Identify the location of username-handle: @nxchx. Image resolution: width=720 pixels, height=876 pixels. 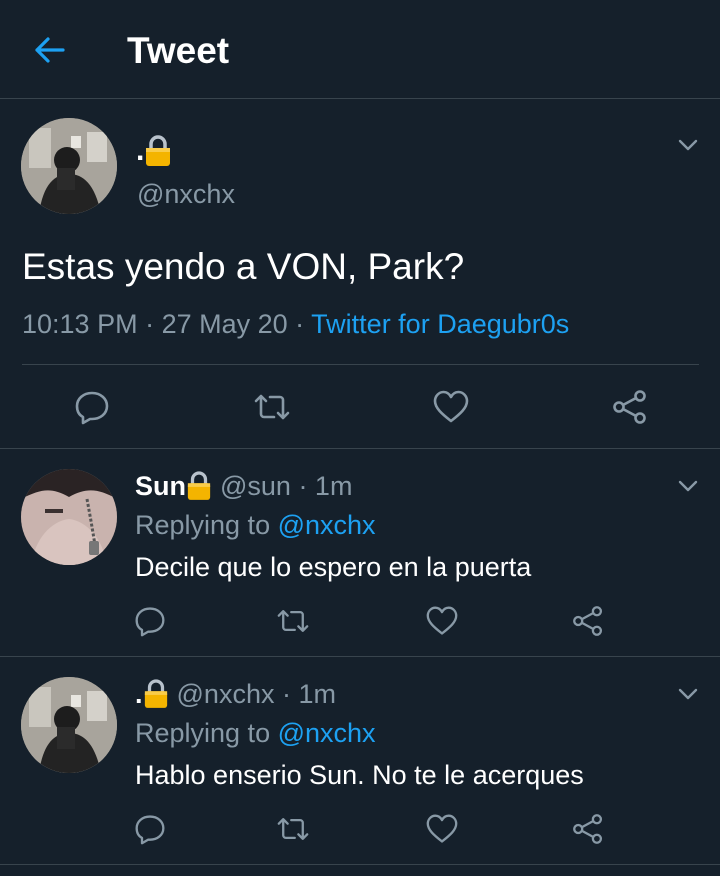
(186, 194).